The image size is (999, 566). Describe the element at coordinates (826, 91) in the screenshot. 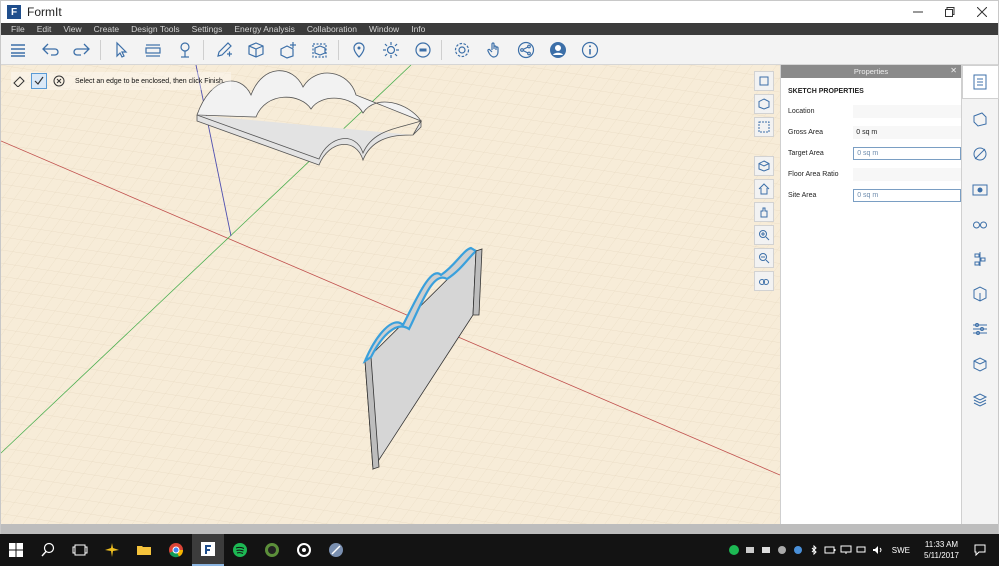

I see `sketch-properties-title: SKETCH PROPERTIES` at that location.